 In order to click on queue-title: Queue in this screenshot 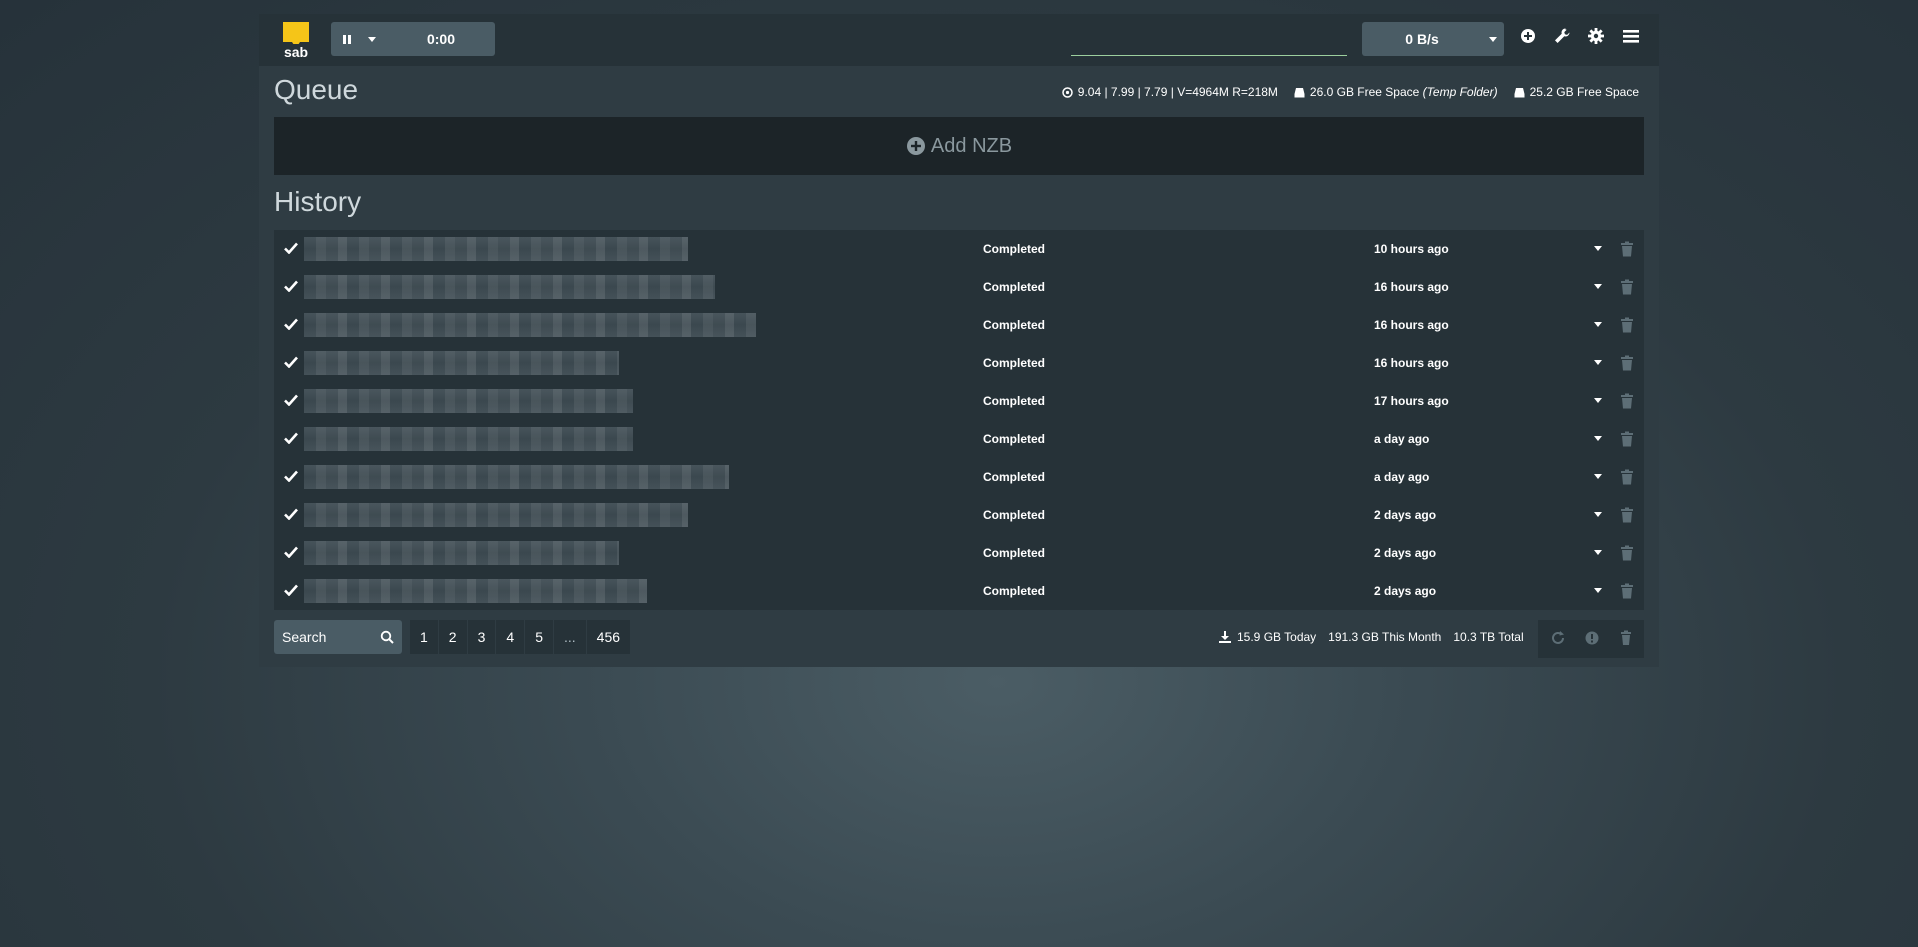, I will do `click(316, 89)`.